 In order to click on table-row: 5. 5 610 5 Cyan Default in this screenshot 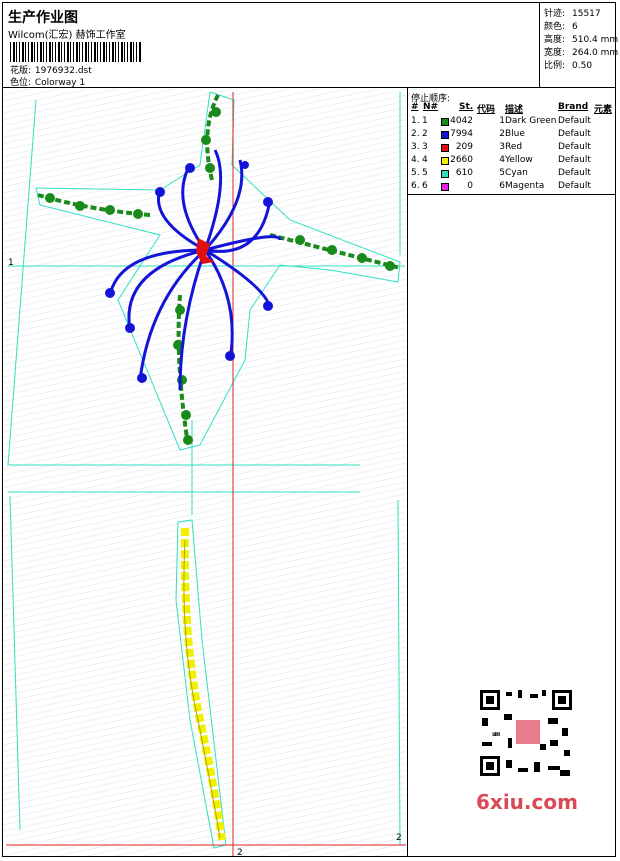, I will do `click(512, 174)`.